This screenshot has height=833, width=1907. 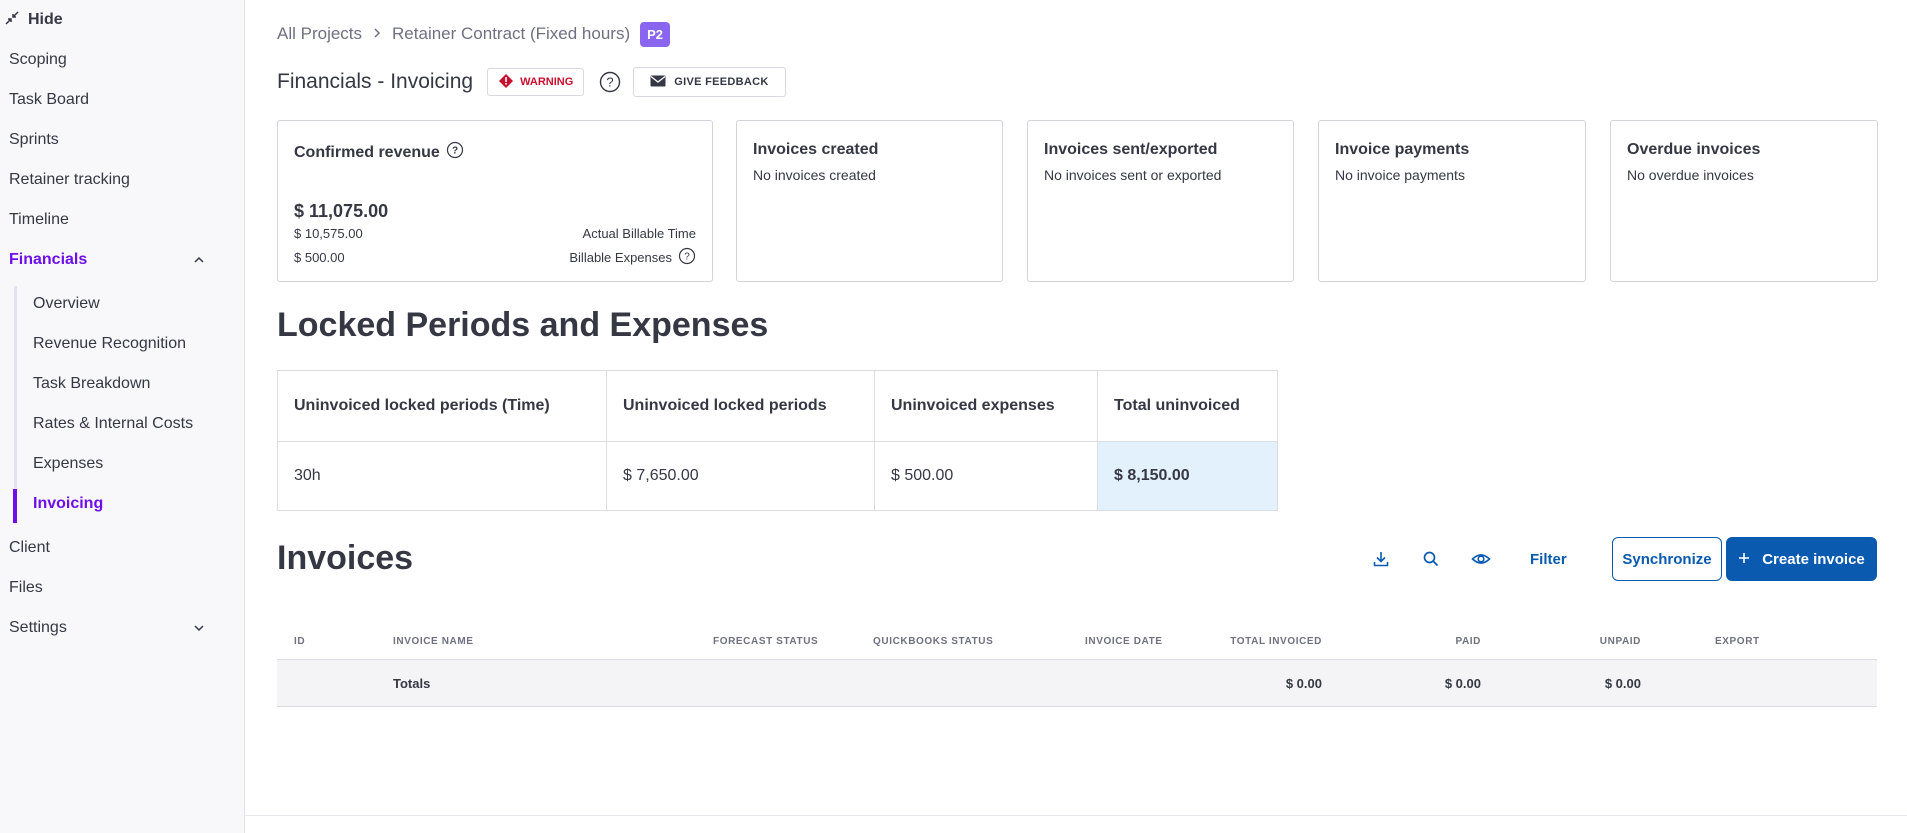 What do you see at coordinates (655, 34) in the screenshot?
I see `project-badge: P2` at bounding box center [655, 34].